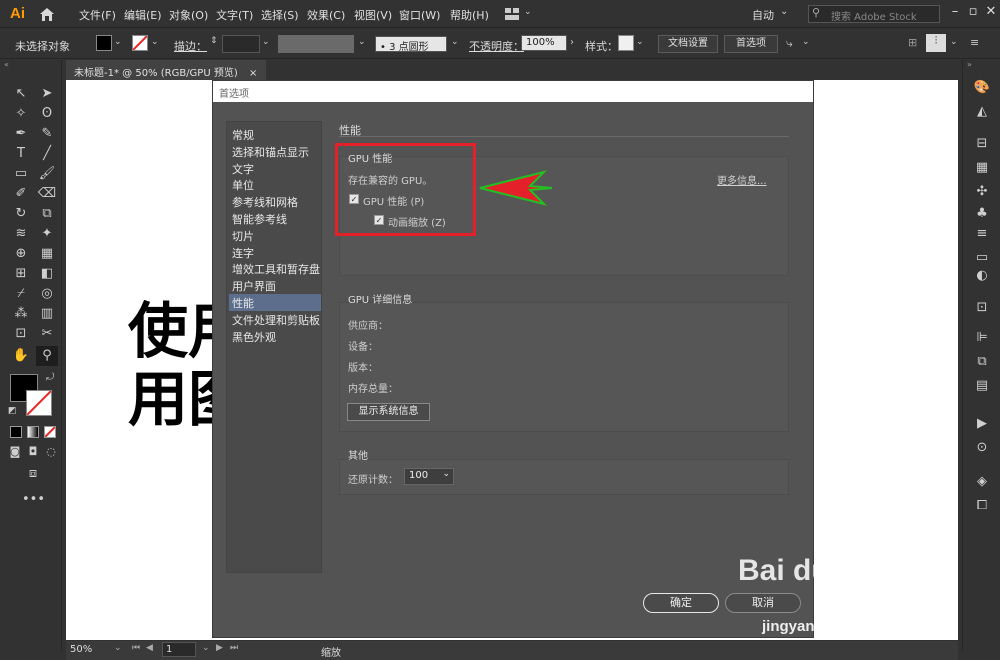 This screenshot has width=1000, height=660. What do you see at coordinates (47, 114) in the screenshot?
I see `lasso-tool-icon: ʘ` at bounding box center [47, 114].